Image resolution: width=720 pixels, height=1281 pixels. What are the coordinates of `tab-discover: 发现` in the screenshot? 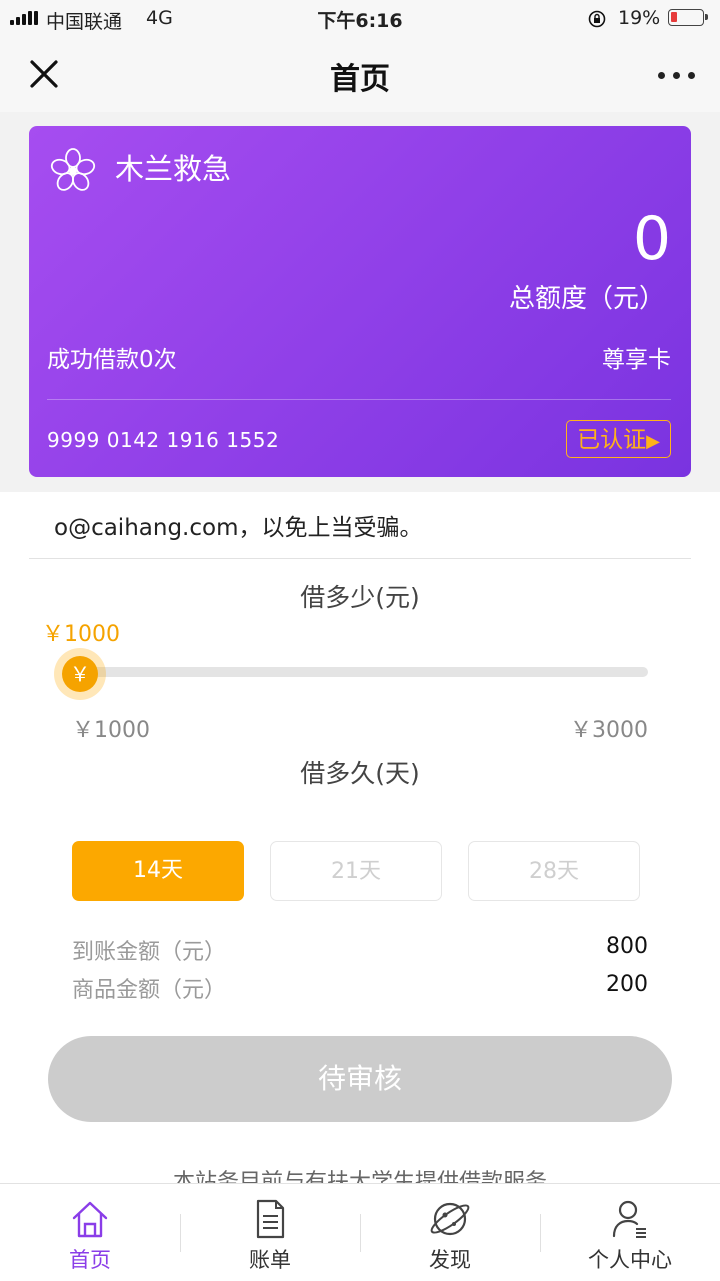 It's located at (450, 1232).